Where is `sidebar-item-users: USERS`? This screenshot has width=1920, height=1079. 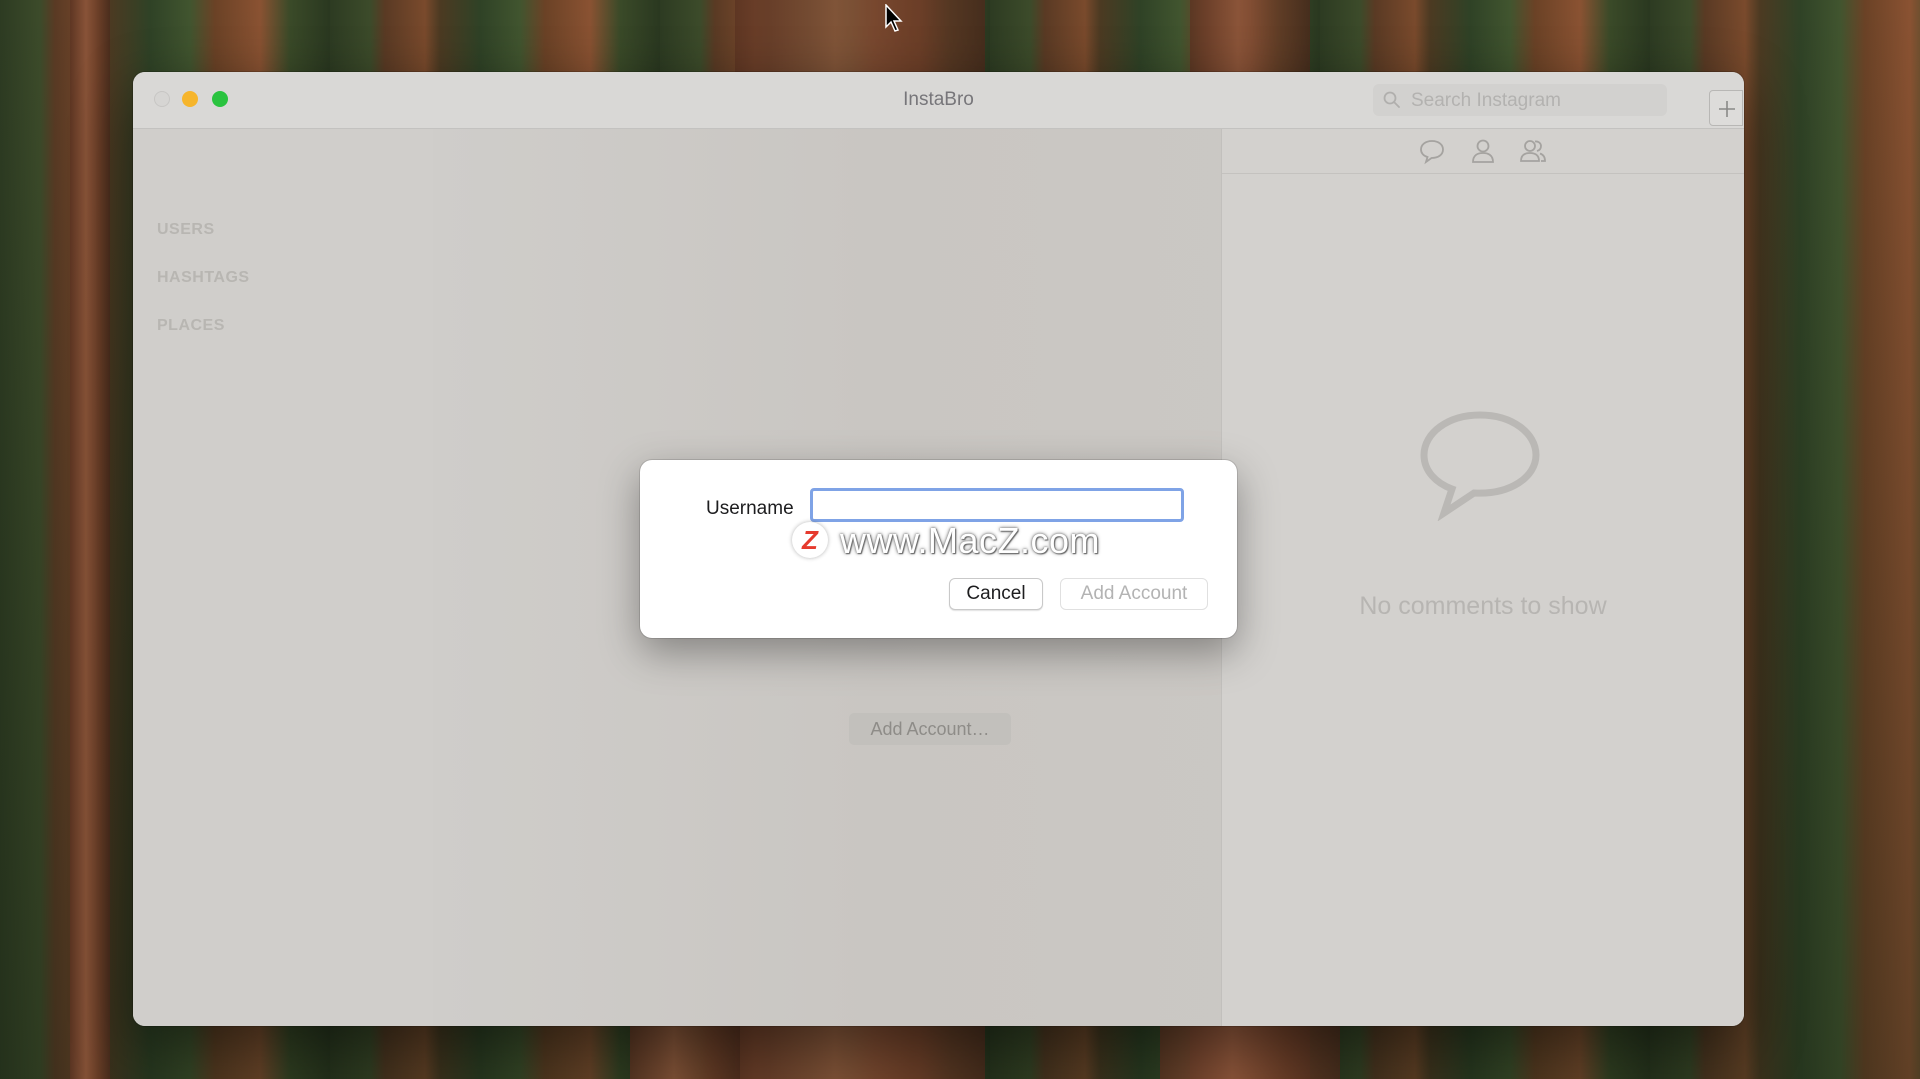
sidebar-item-users: USERS is located at coordinates (186, 230).